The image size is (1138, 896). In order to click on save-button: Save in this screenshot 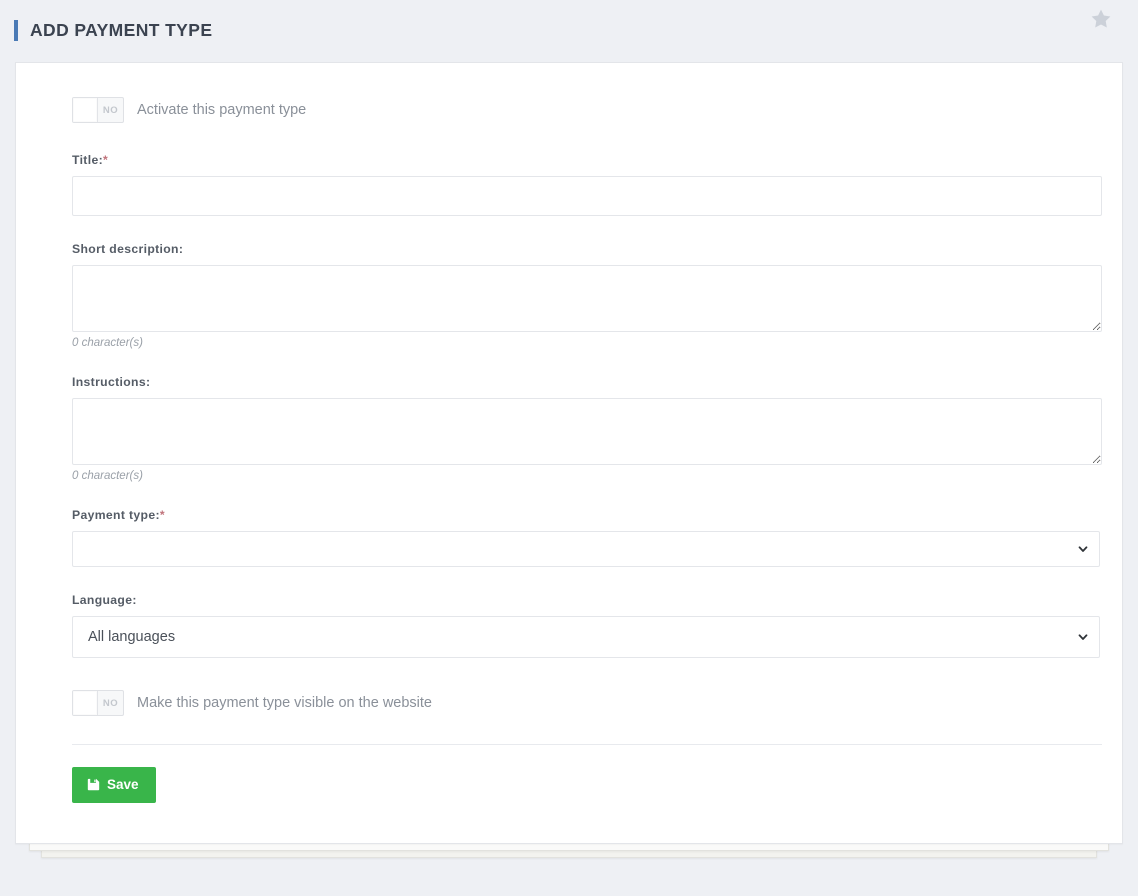, I will do `click(114, 785)`.